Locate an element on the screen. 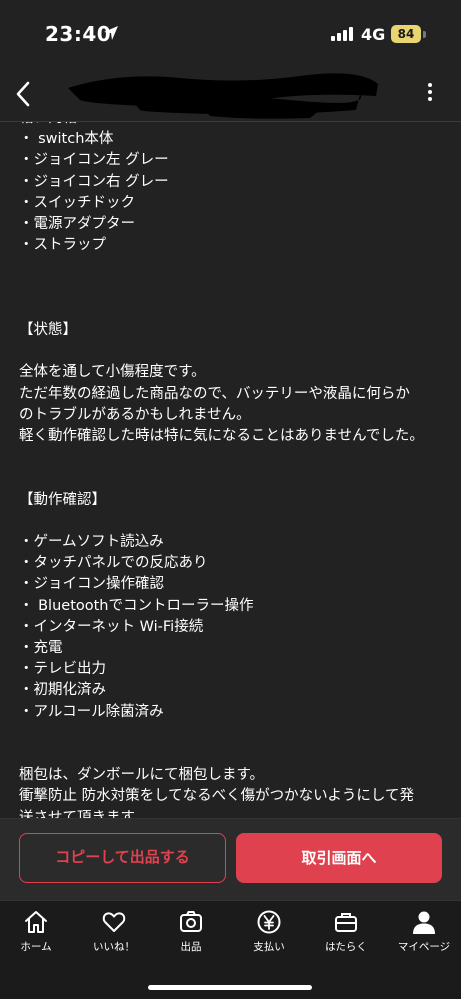  description-line: ・スイッチドック is located at coordinates (77, 202).